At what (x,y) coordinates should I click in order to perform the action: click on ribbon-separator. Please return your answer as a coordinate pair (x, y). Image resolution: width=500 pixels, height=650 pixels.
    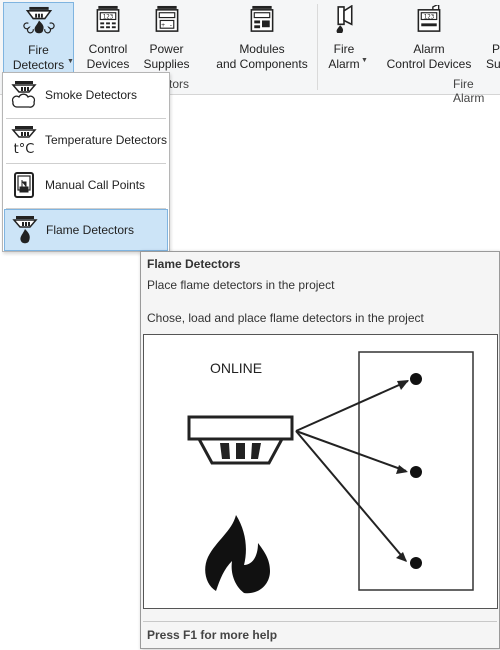
    Looking at the image, I should click on (317, 47).